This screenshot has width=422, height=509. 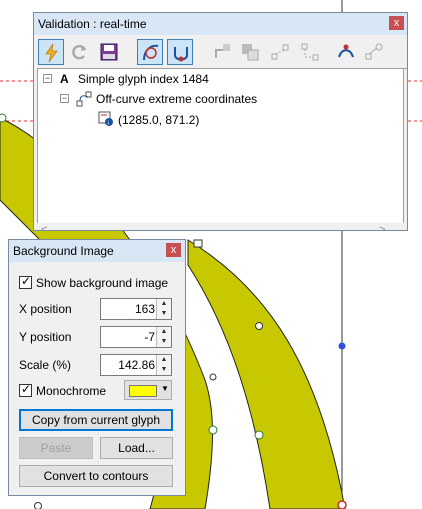 I want to click on tree-vertical-scrollbar, so click(x=405, y=149).